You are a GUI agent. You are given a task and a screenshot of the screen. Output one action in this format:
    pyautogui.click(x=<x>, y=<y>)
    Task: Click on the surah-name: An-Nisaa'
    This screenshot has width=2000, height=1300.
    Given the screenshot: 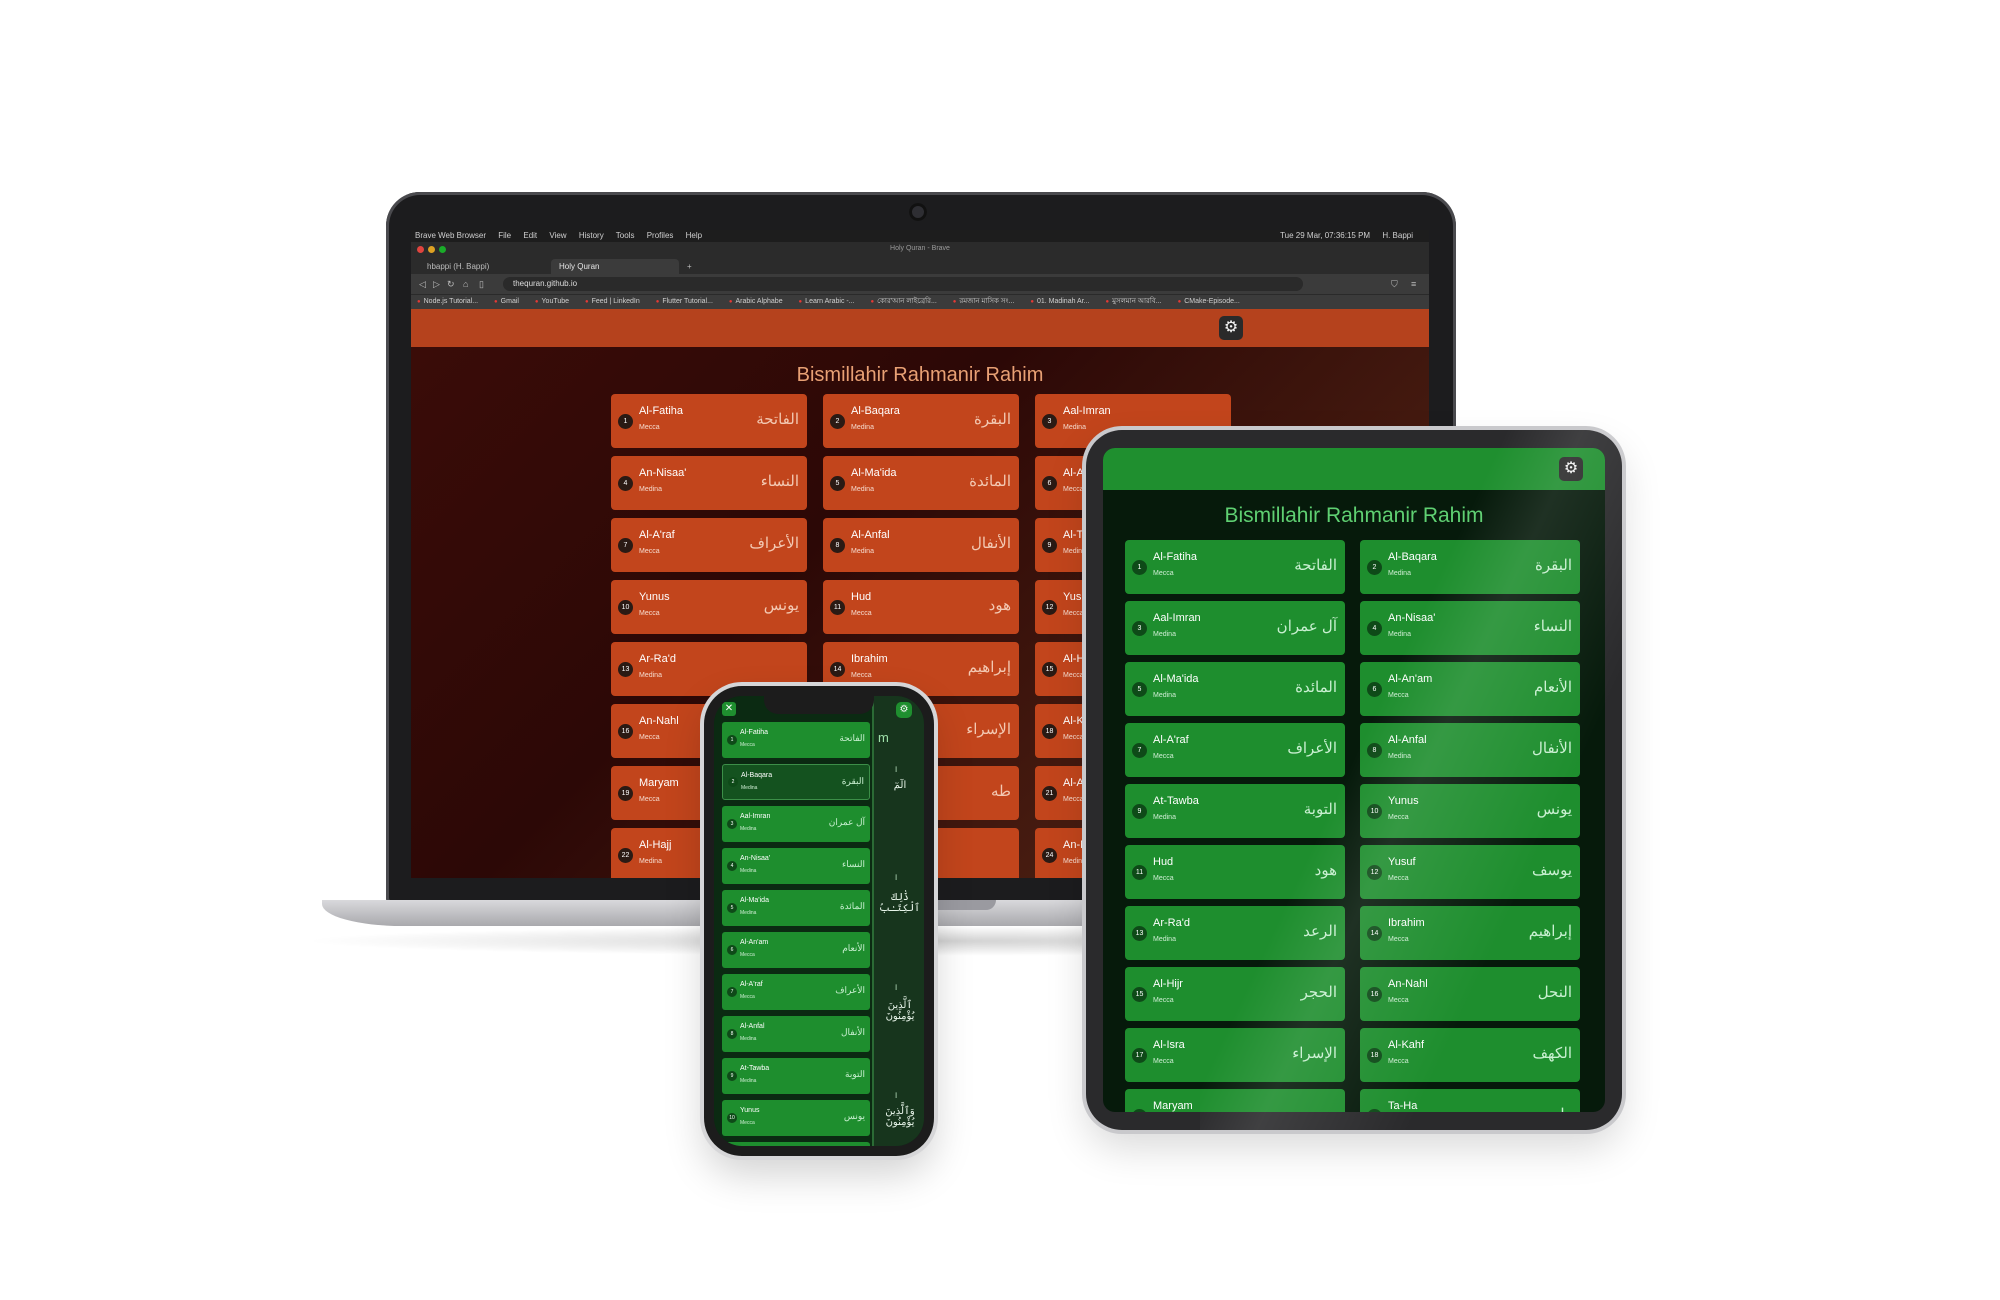 What is the action you would take?
    pyautogui.click(x=663, y=473)
    